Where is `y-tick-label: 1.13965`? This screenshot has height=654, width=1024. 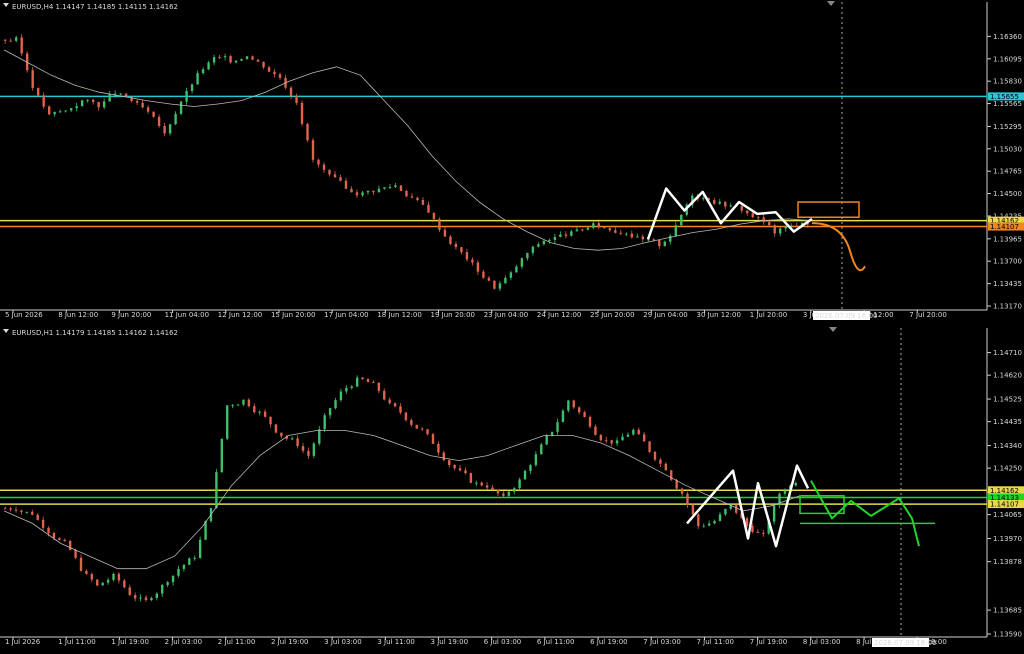
y-tick-label: 1.13965 is located at coordinates (1007, 239).